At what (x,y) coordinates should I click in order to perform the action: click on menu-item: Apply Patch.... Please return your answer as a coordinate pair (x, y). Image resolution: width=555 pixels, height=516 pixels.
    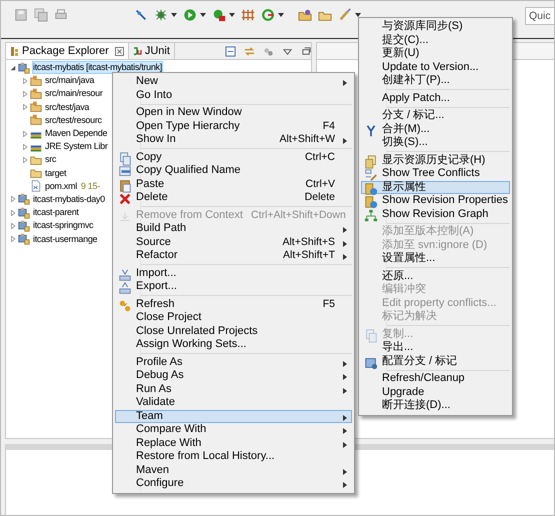
    Looking at the image, I should click on (435, 98).